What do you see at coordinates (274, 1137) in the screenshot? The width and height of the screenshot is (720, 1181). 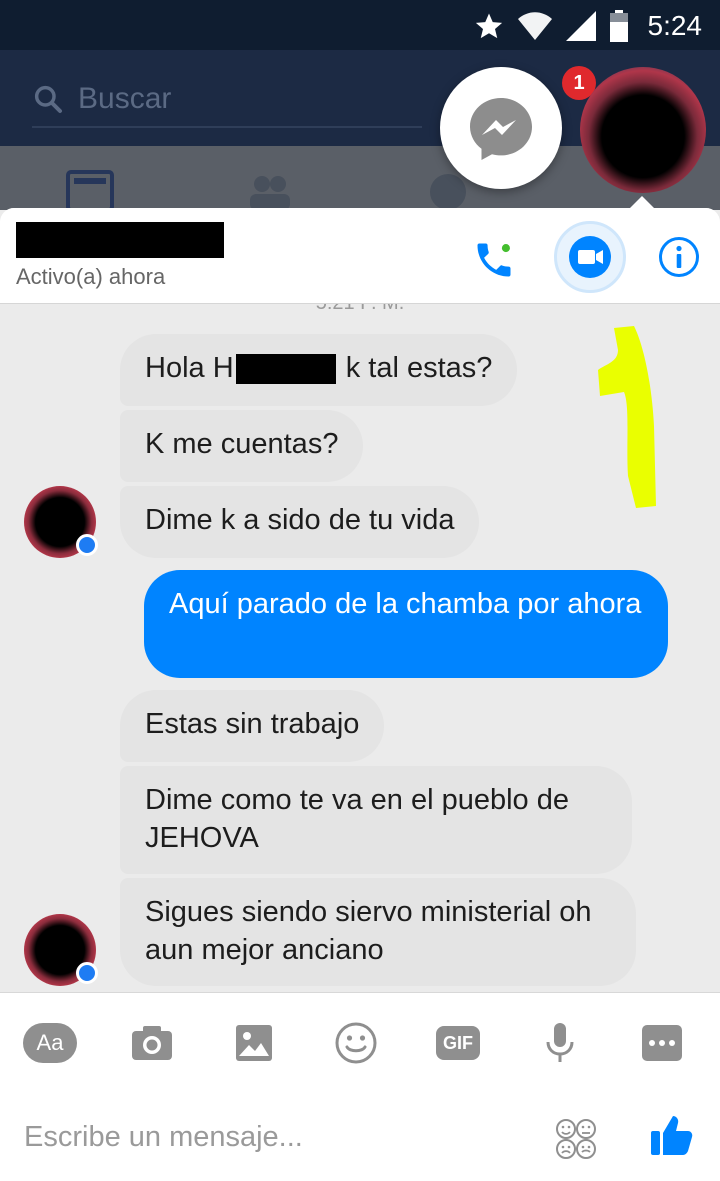 I see `message-input` at bounding box center [274, 1137].